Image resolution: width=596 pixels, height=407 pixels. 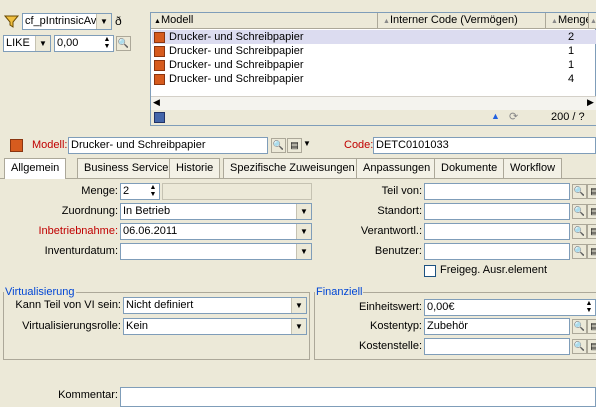 I want to click on freigeg-checkbox, so click(x=430, y=271).